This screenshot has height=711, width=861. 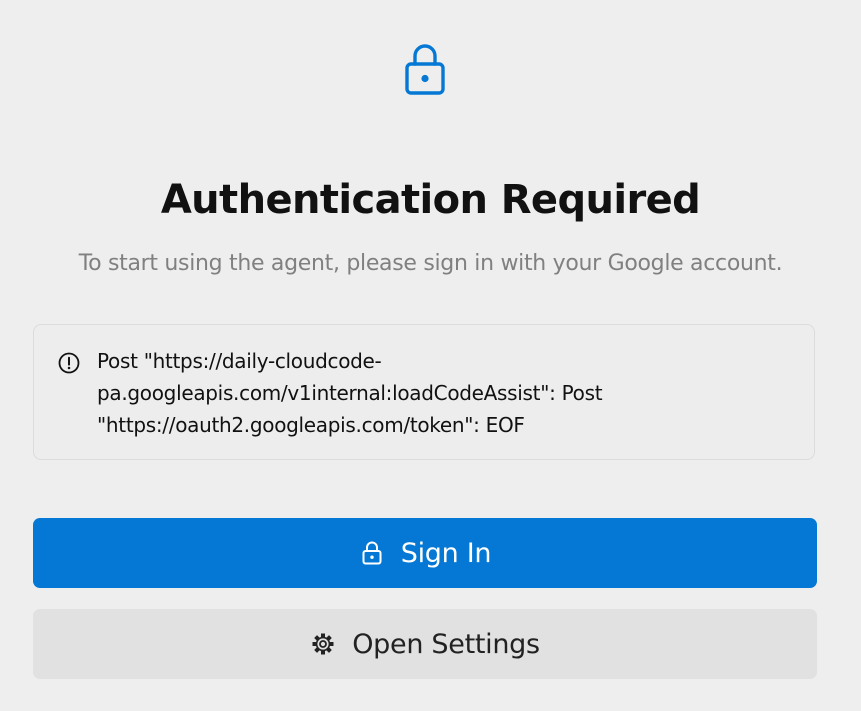 I want to click on open-settings-button: Open Settings, so click(x=425, y=644).